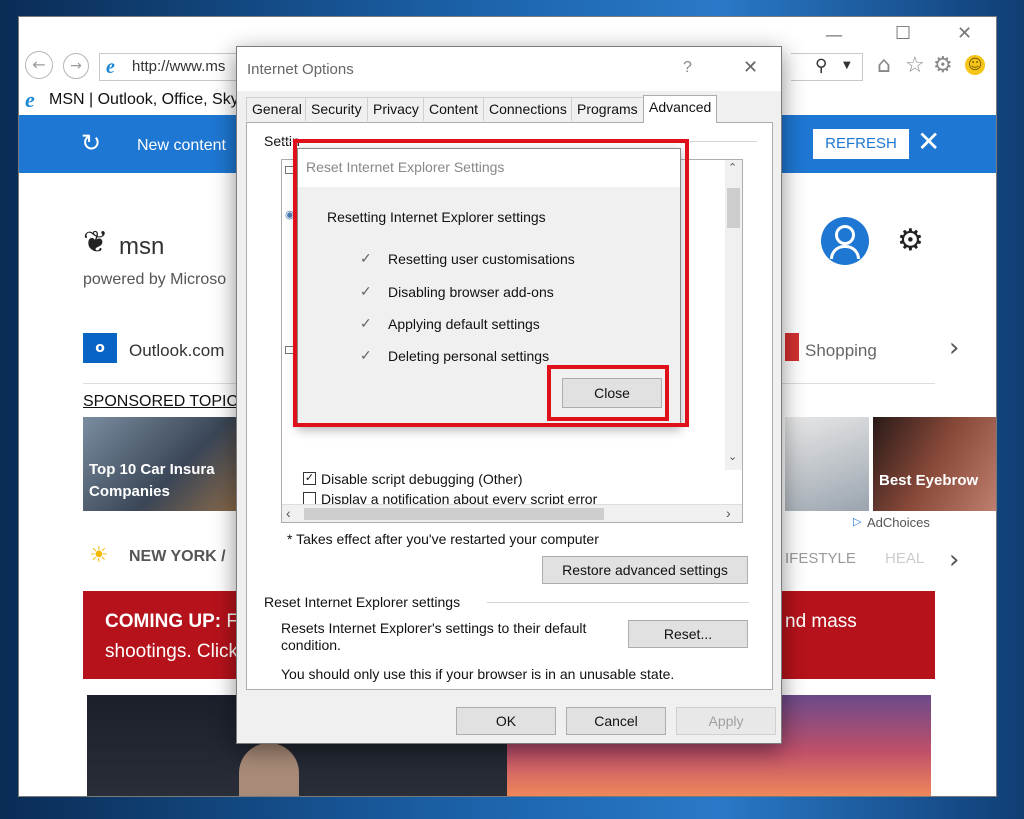 This screenshot has width=1024, height=819. I want to click on apply-button: Apply, so click(726, 721).